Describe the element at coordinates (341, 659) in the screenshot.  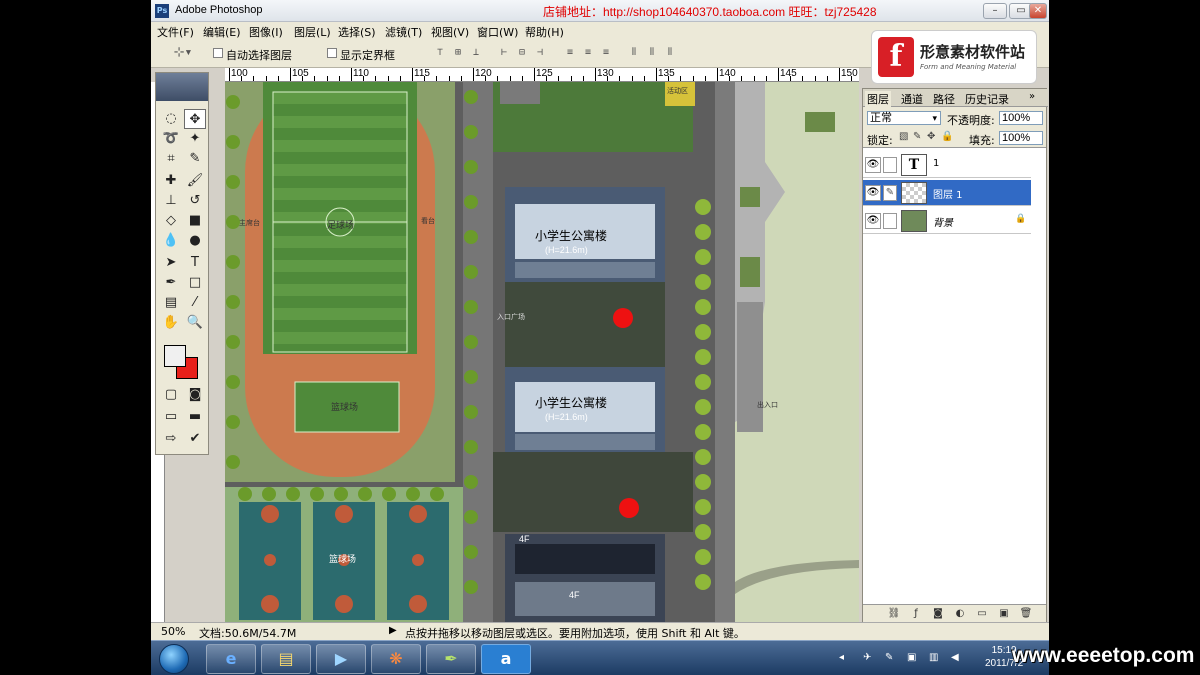
I see `media-player-icon: ▶` at that location.